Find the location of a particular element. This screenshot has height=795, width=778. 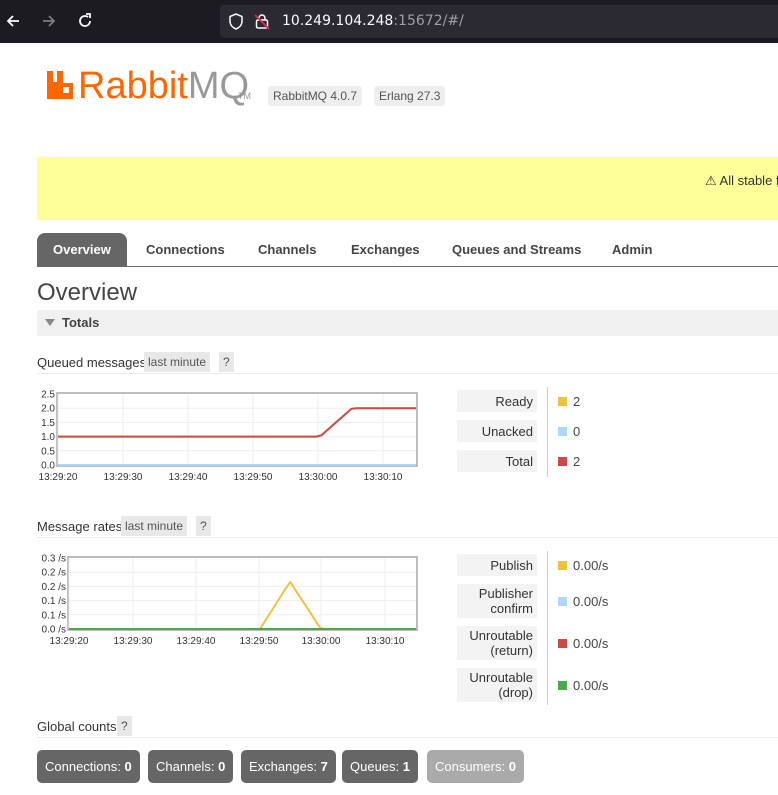

version-badge: RabbitMQ 4.0.7 is located at coordinates (315, 96).